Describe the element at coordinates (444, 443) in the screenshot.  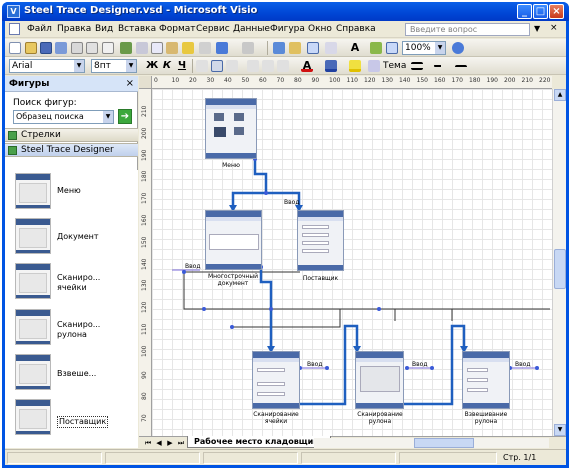
I see `horizontal-scroll-thumb` at that location.